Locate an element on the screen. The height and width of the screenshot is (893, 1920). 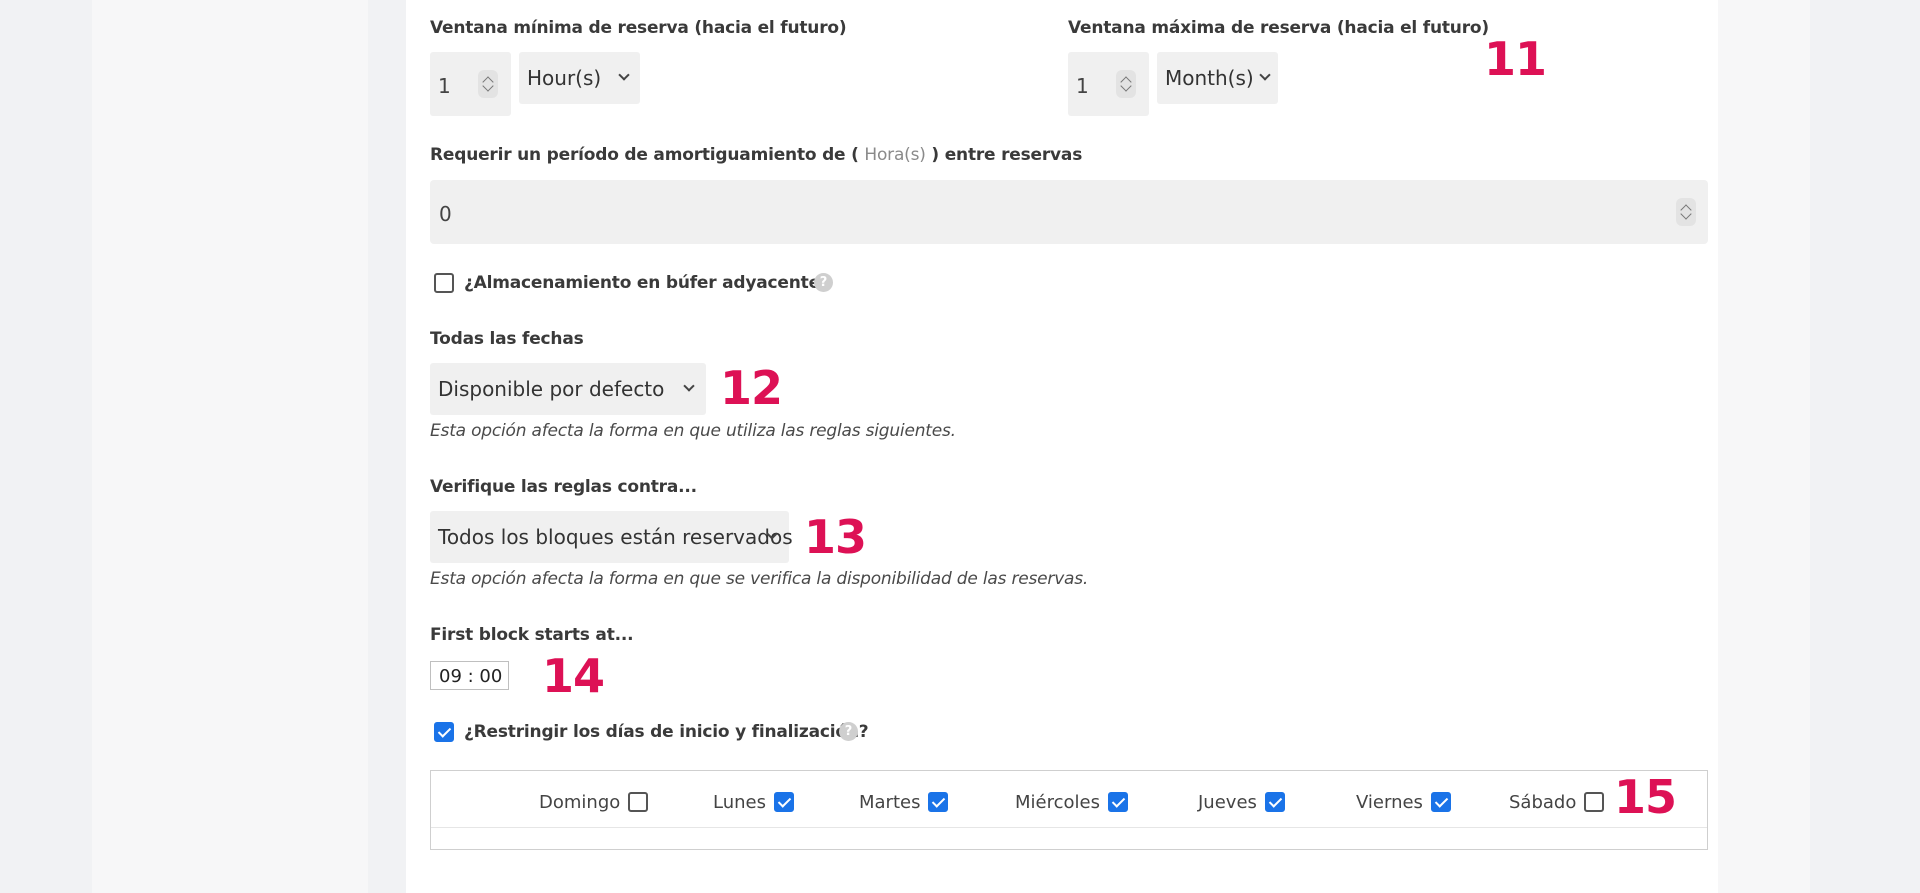
max-window-value: 1 is located at coordinates (1082, 86).